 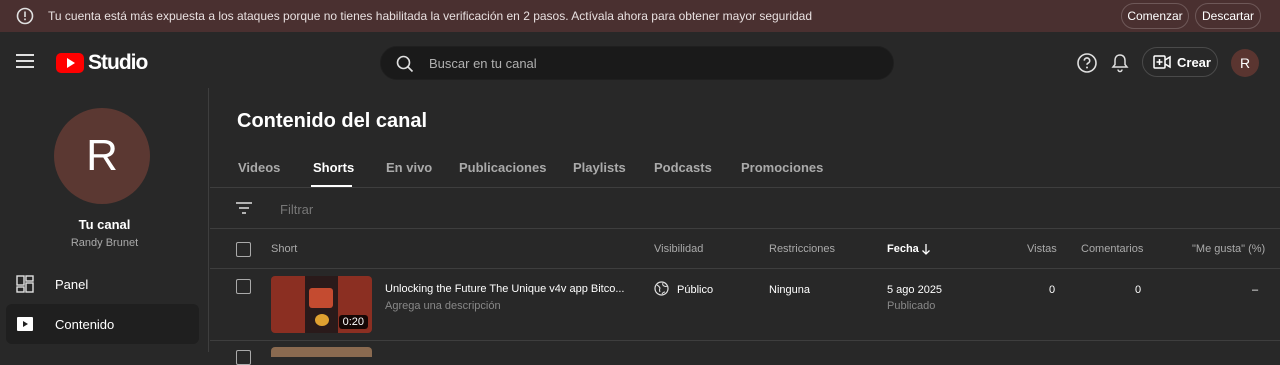 I want to click on youtube-play-icon, so click(x=70, y=63).